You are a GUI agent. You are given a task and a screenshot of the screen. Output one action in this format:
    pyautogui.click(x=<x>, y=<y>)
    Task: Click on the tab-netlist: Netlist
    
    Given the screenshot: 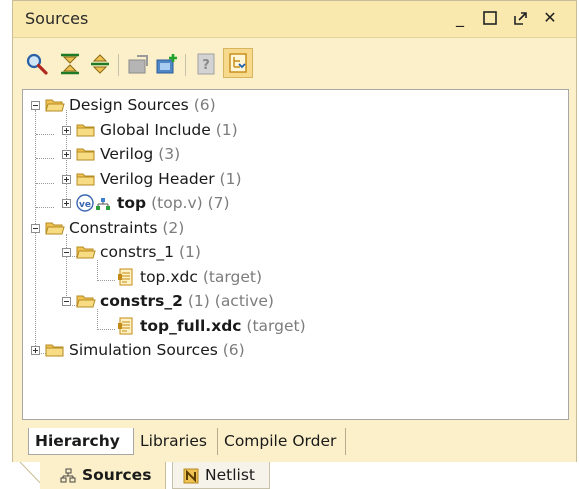 What is the action you would take?
    pyautogui.click(x=221, y=475)
    